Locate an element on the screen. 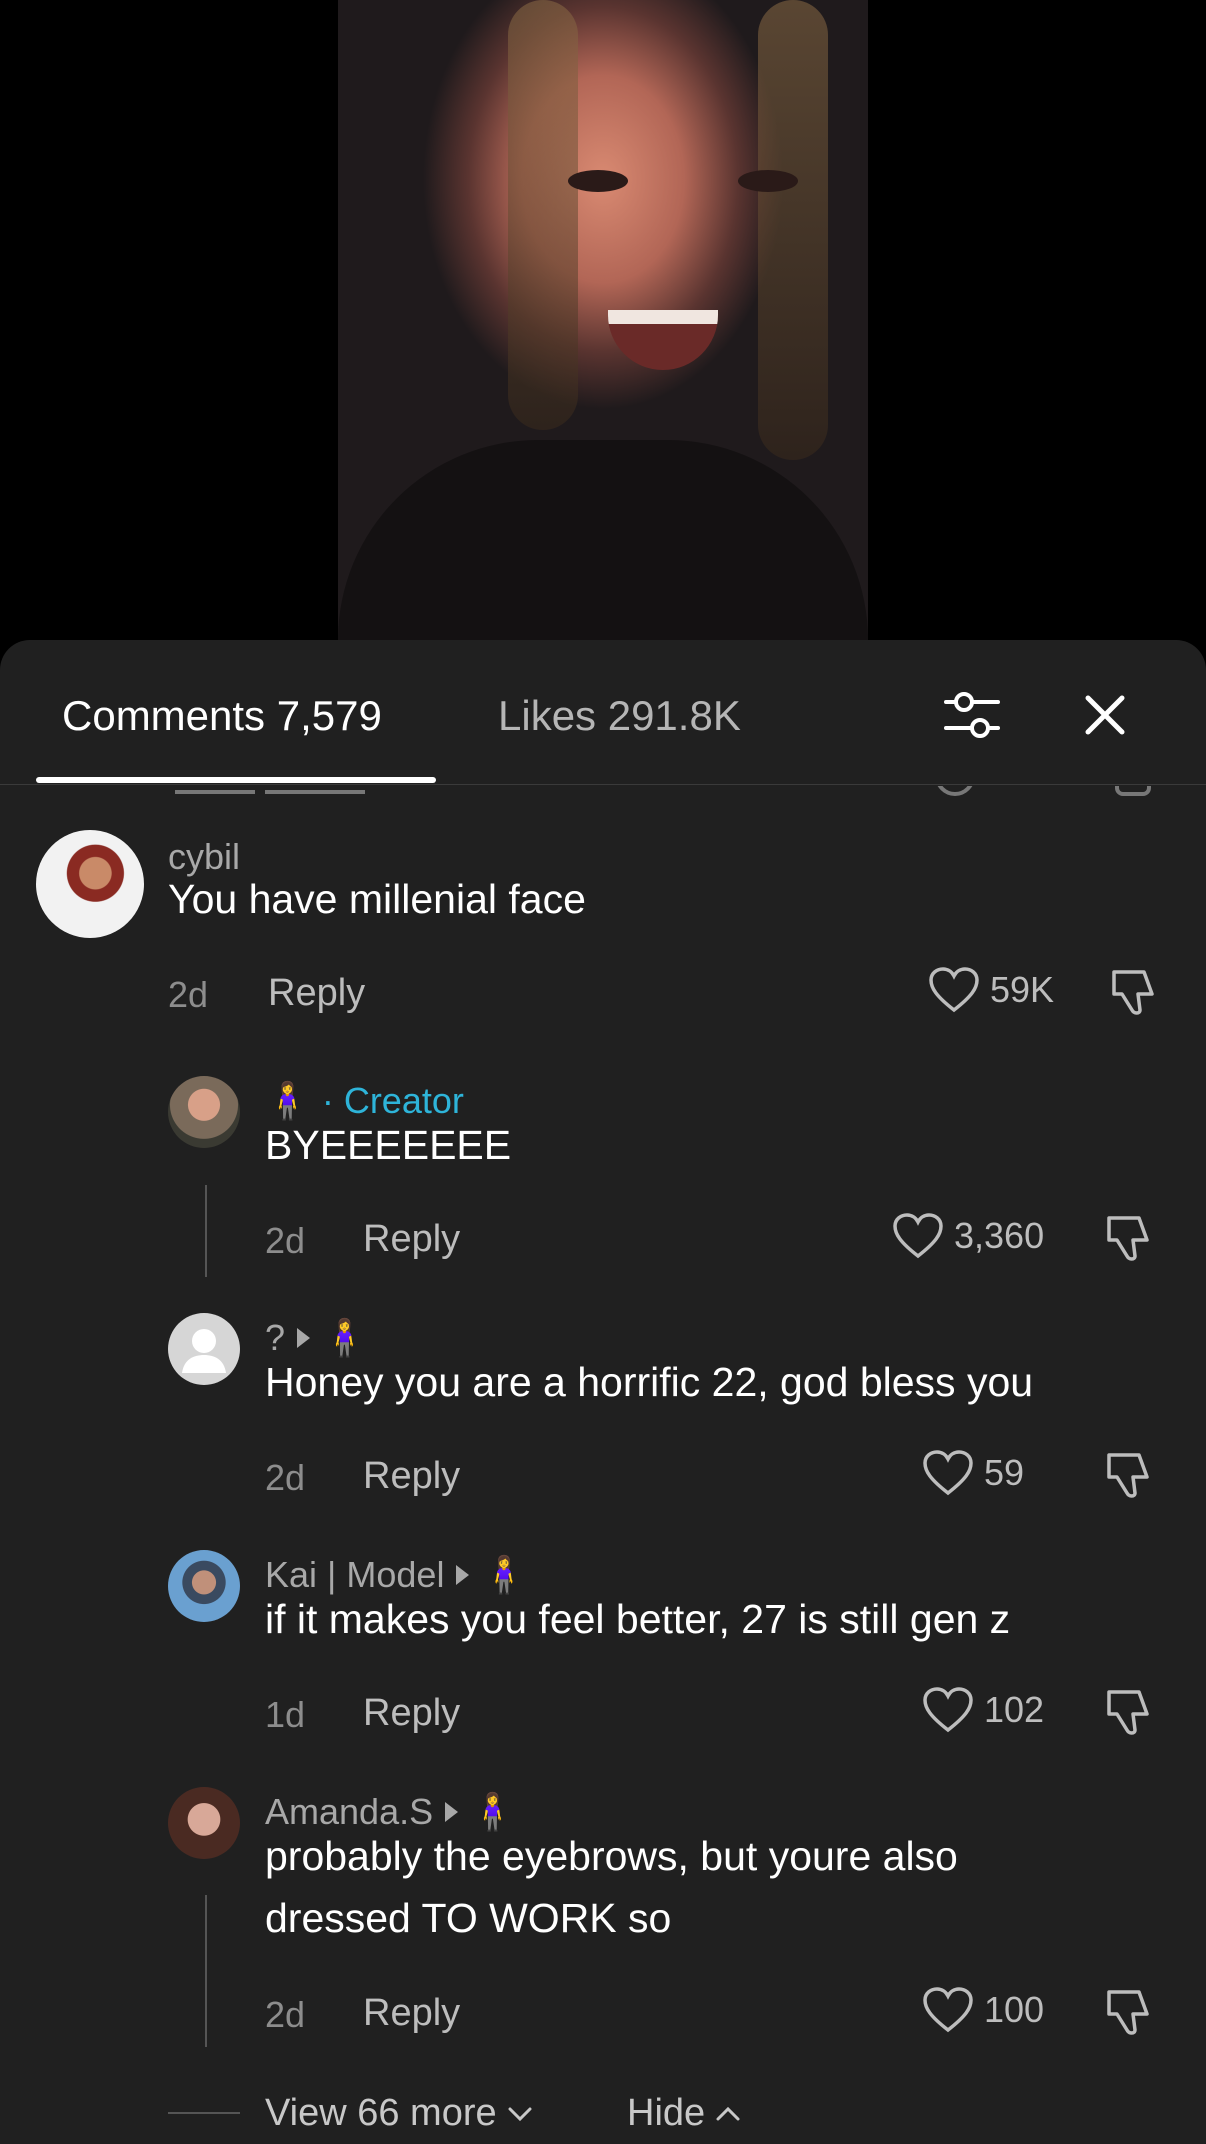 This screenshot has width=1206, height=2144. close-icon is located at coordinates (1105, 715).